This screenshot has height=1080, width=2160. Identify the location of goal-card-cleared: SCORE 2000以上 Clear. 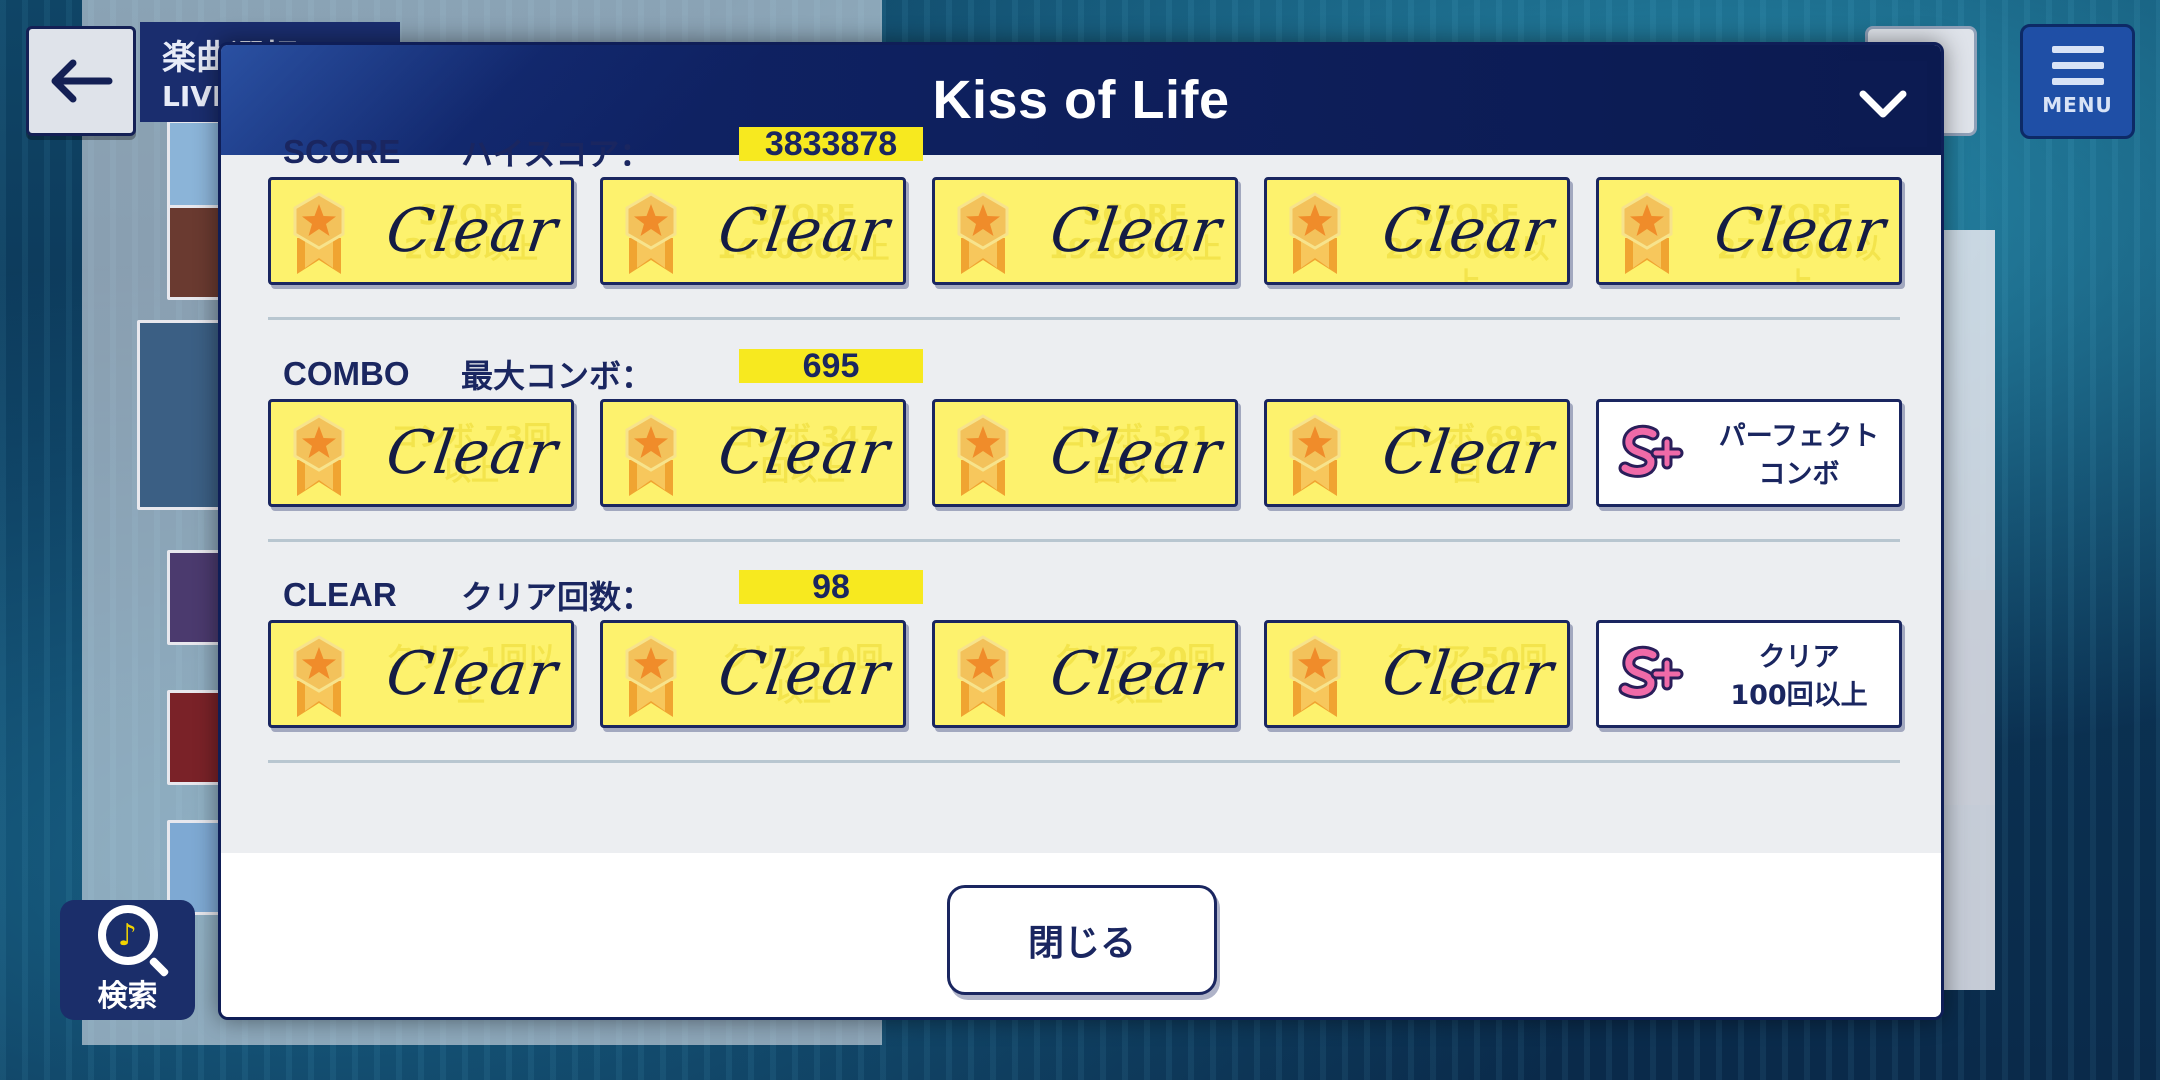
(421, 231).